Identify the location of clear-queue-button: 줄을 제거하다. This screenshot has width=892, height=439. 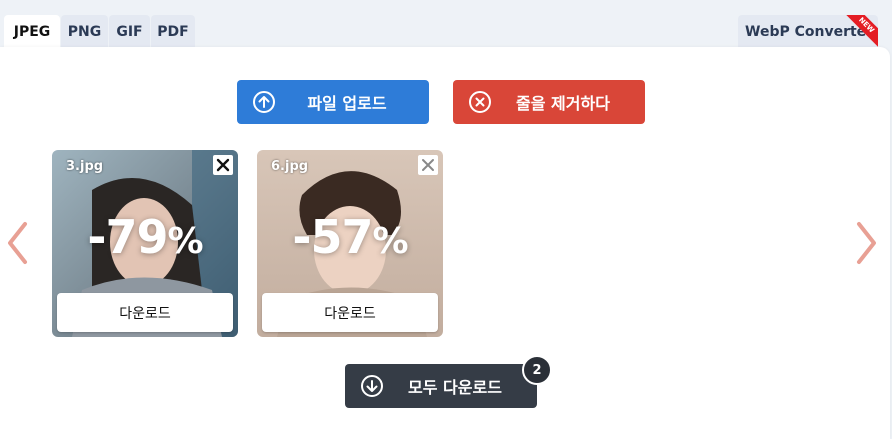
(549, 102).